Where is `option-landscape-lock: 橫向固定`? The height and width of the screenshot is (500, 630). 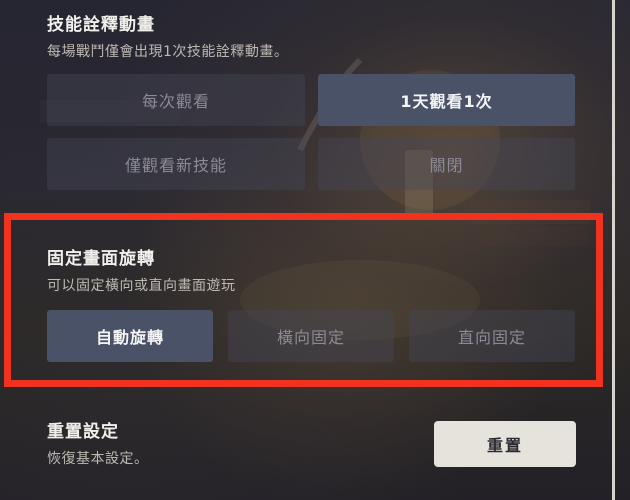
option-landscape-lock: 橫向固定 is located at coordinates (311, 336).